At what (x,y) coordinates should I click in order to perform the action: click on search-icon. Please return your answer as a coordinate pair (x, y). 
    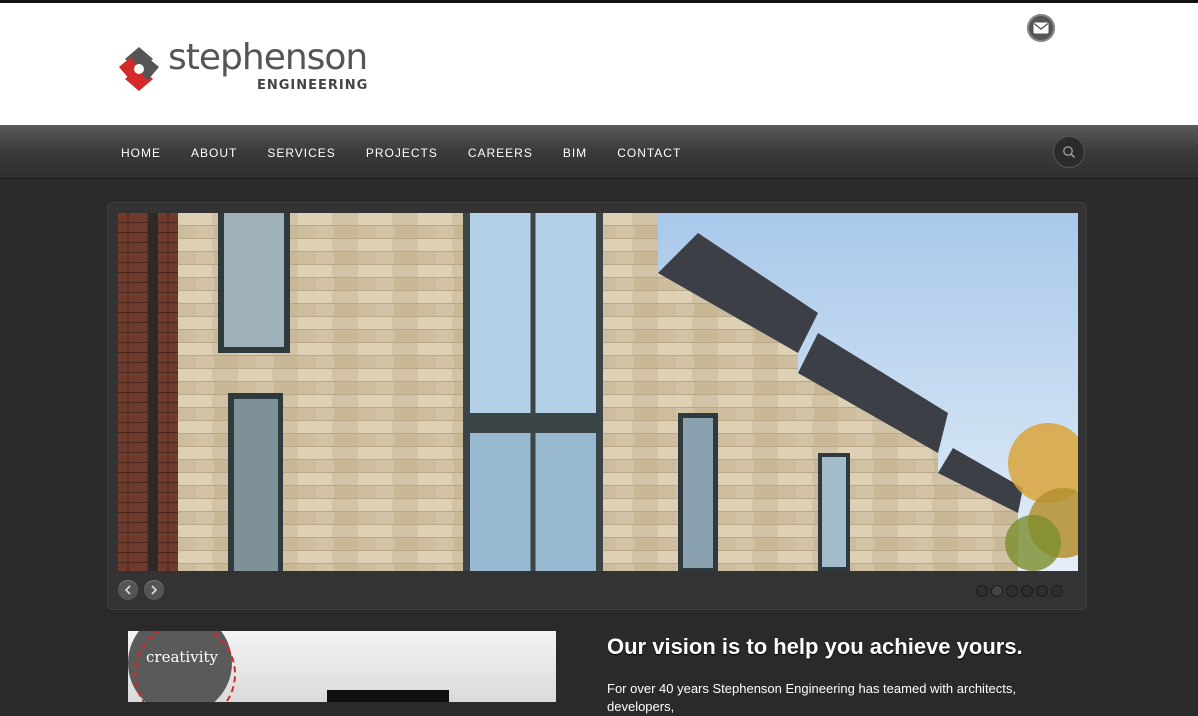
    Looking at the image, I should click on (1069, 152).